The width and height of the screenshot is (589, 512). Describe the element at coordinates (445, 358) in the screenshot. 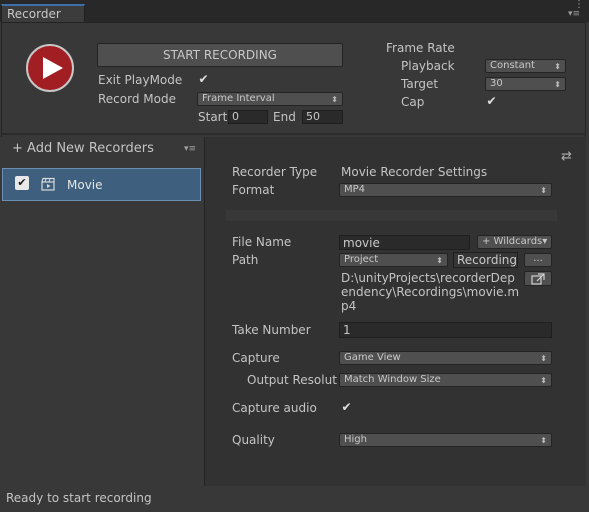

I see `capture-dropdown: Game View ⬍` at that location.